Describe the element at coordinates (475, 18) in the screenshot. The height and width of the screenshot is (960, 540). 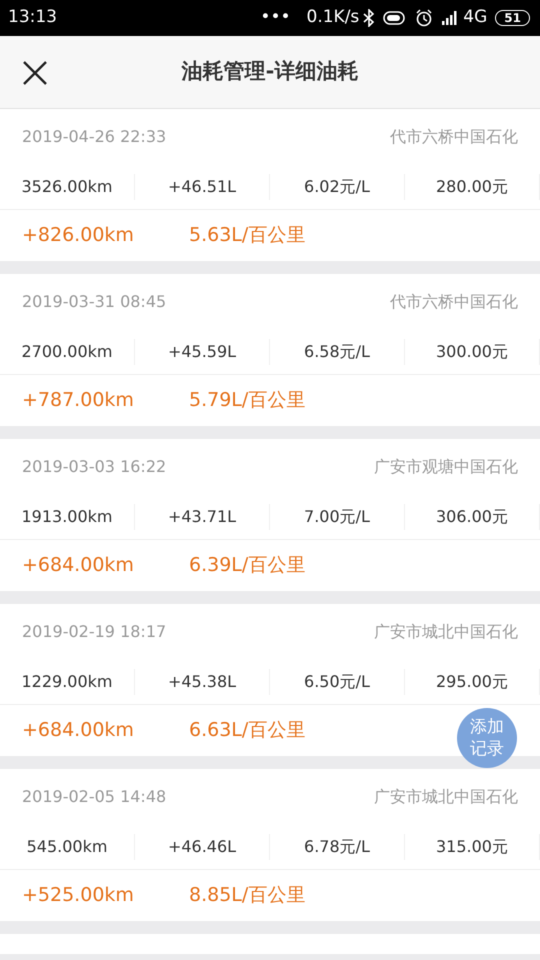
I see `network-type: 4G` at that location.